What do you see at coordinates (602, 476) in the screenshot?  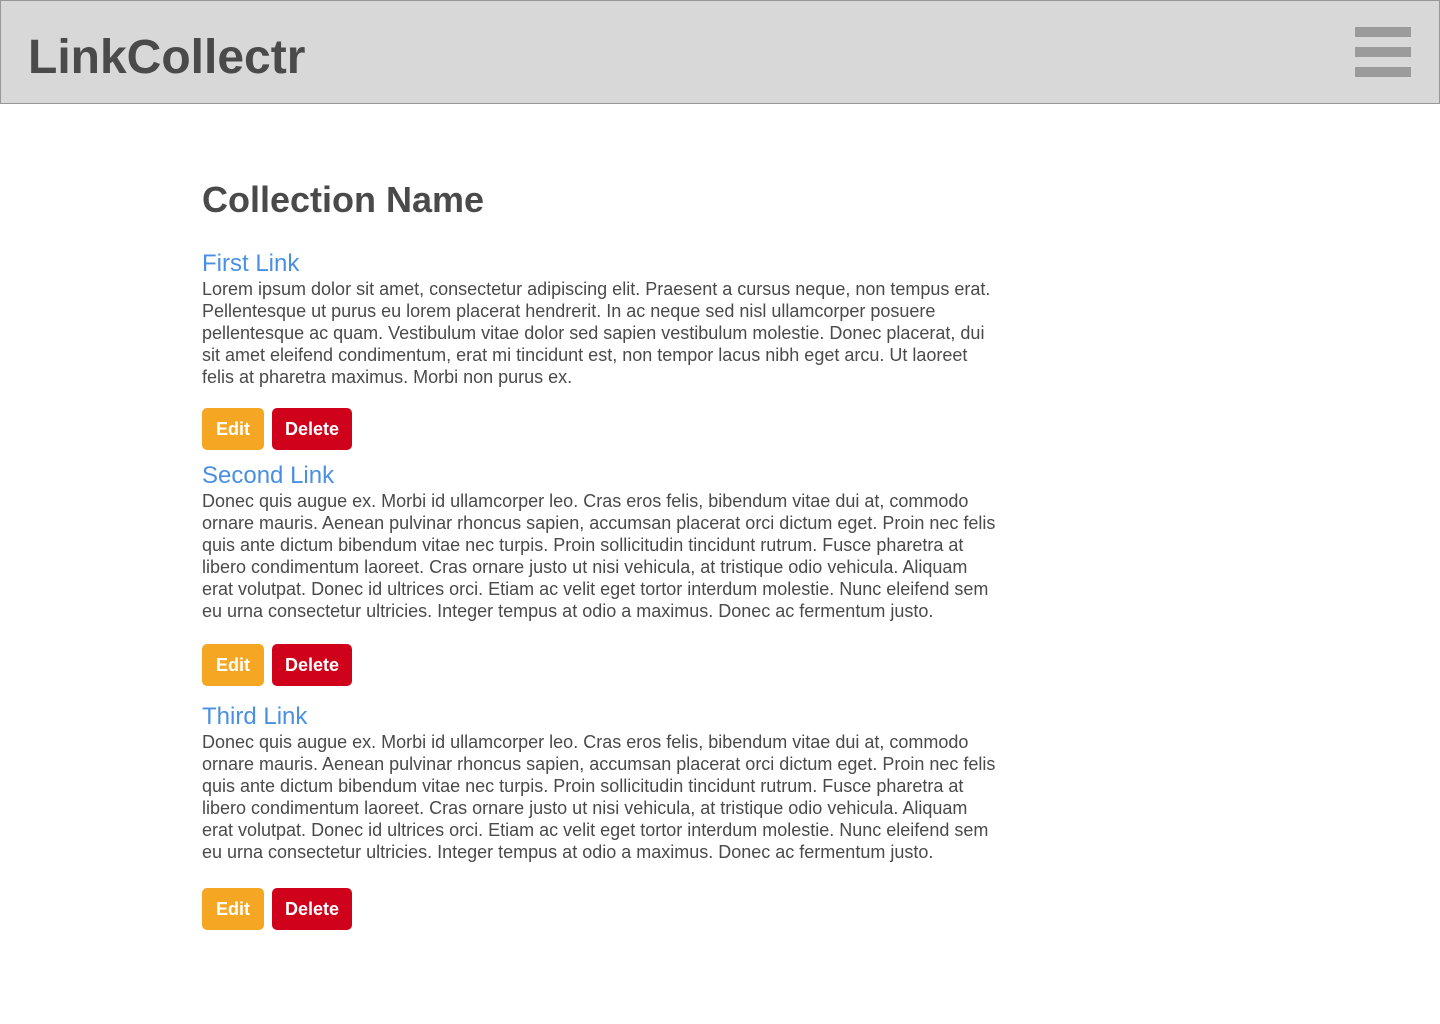 I see `link-title: Second Link` at bounding box center [602, 476].